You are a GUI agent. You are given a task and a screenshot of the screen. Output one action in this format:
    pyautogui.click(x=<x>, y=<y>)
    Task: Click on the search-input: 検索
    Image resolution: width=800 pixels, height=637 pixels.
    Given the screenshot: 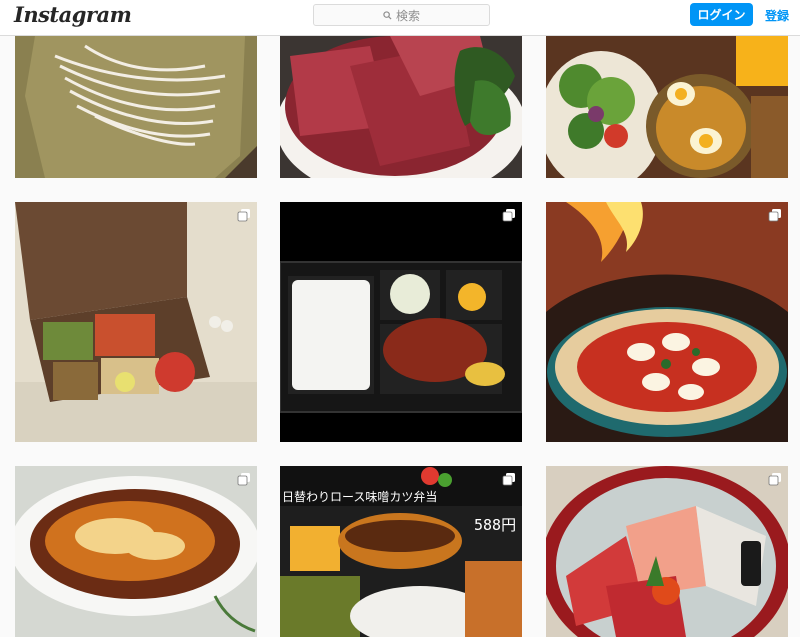 What is the action you would take?
    pyautogui.click(x=401, y=15)
    